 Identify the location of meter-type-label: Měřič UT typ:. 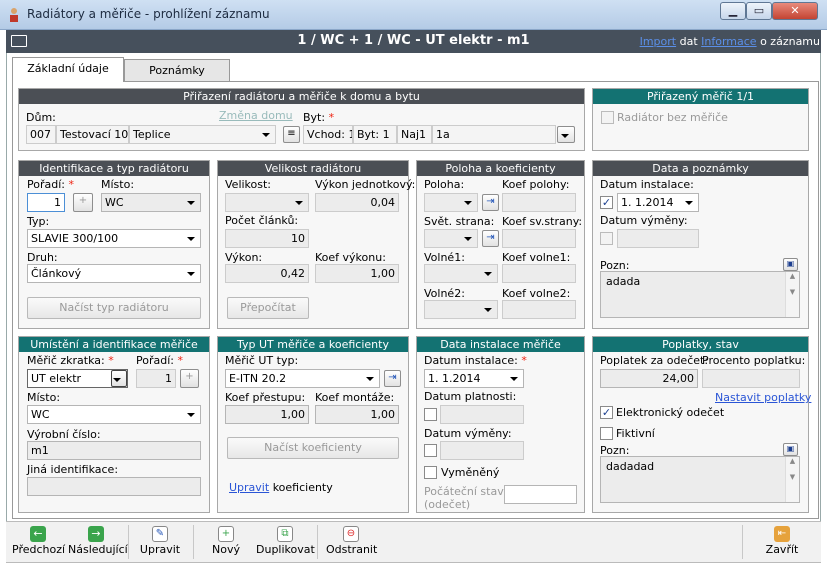
(262, 360).